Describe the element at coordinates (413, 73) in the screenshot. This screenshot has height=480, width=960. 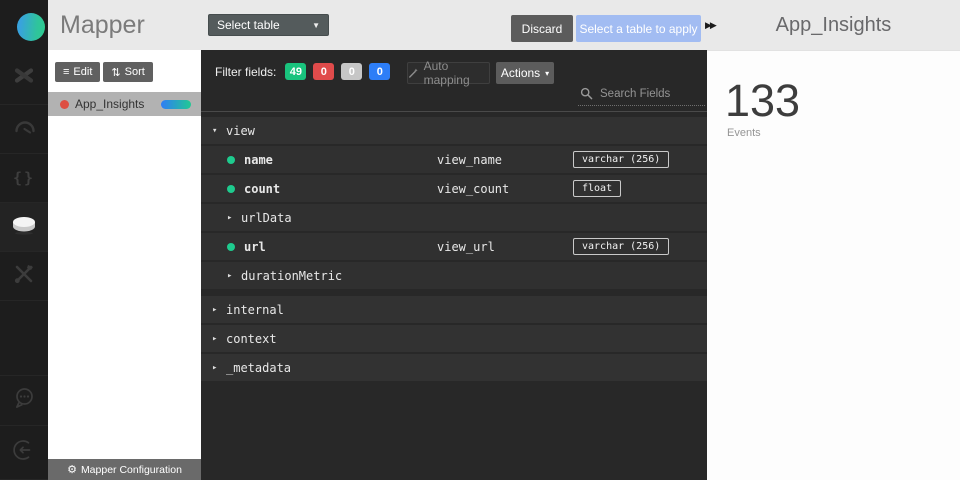
I see `magic-wand-icon` at that location.